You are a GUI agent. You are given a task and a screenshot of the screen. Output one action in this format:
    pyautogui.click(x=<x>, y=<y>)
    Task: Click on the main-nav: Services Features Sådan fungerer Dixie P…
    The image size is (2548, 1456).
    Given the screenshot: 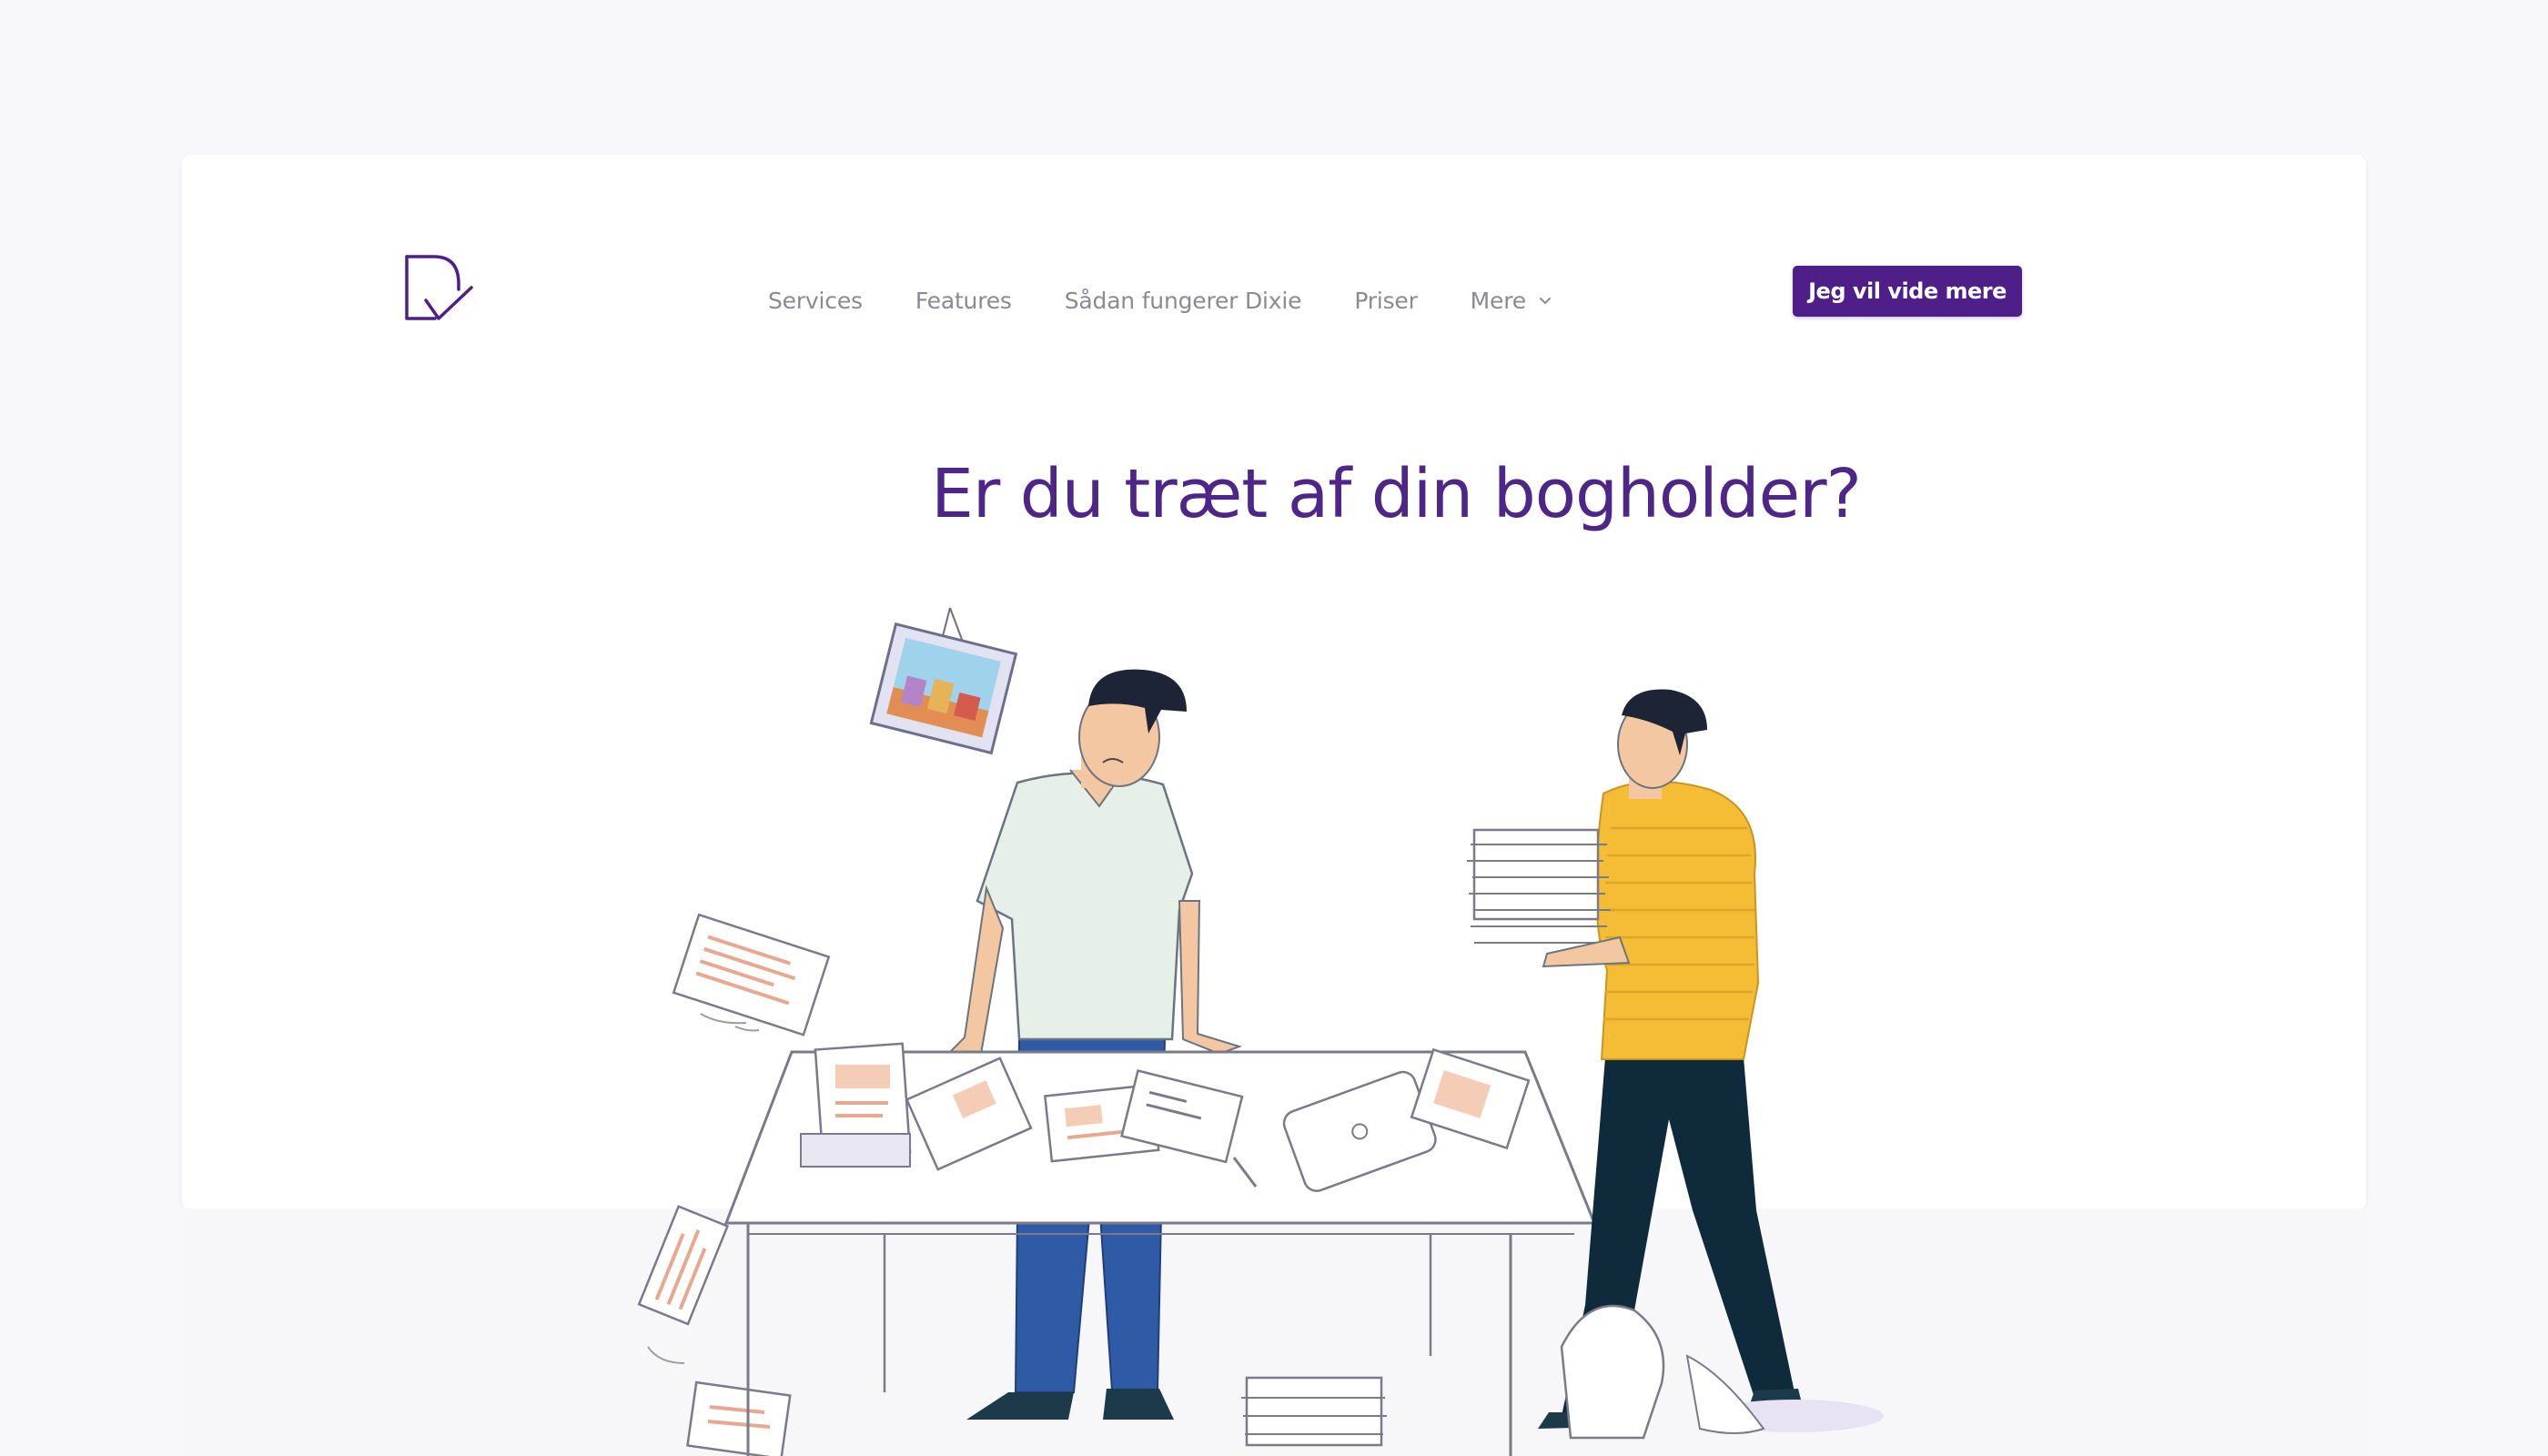 What is the action you would take?
    pyautogui.click(x=1187, y=301)
    